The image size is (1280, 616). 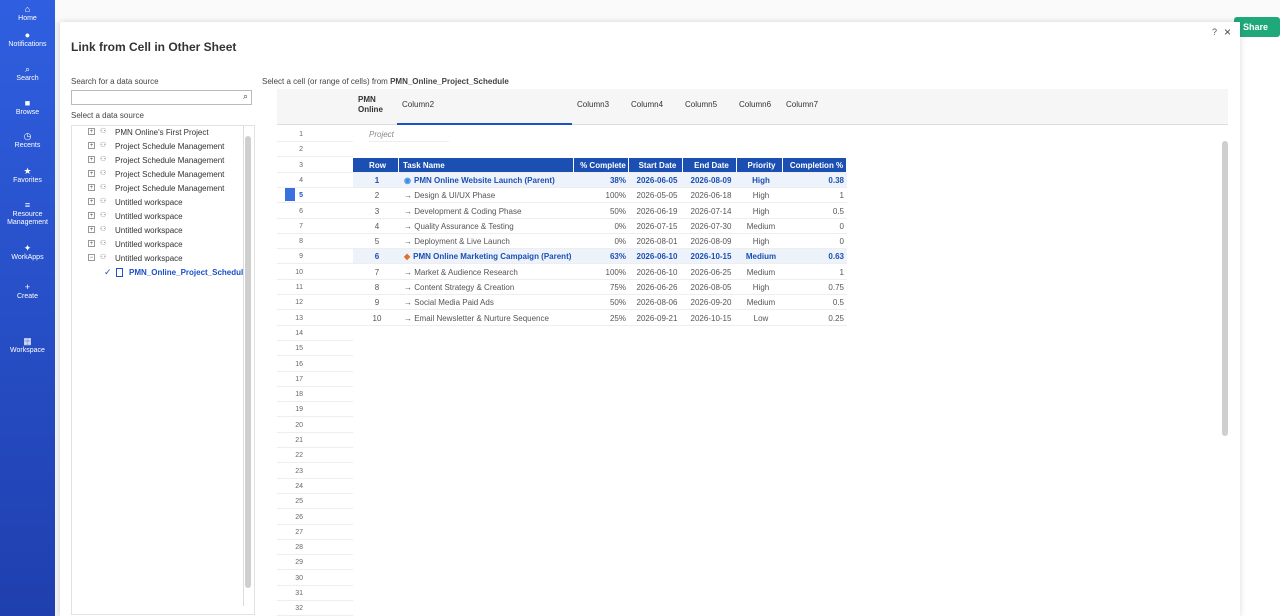 I want to click on row-number: 18, so click(x=315, y=395).